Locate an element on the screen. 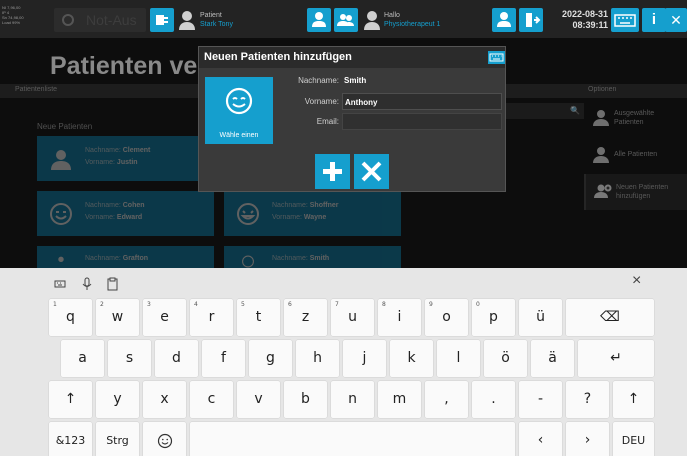 The width and height of the screenshot is (687, 456). firstname-field: Anthony is located at coordinates (422, 101).